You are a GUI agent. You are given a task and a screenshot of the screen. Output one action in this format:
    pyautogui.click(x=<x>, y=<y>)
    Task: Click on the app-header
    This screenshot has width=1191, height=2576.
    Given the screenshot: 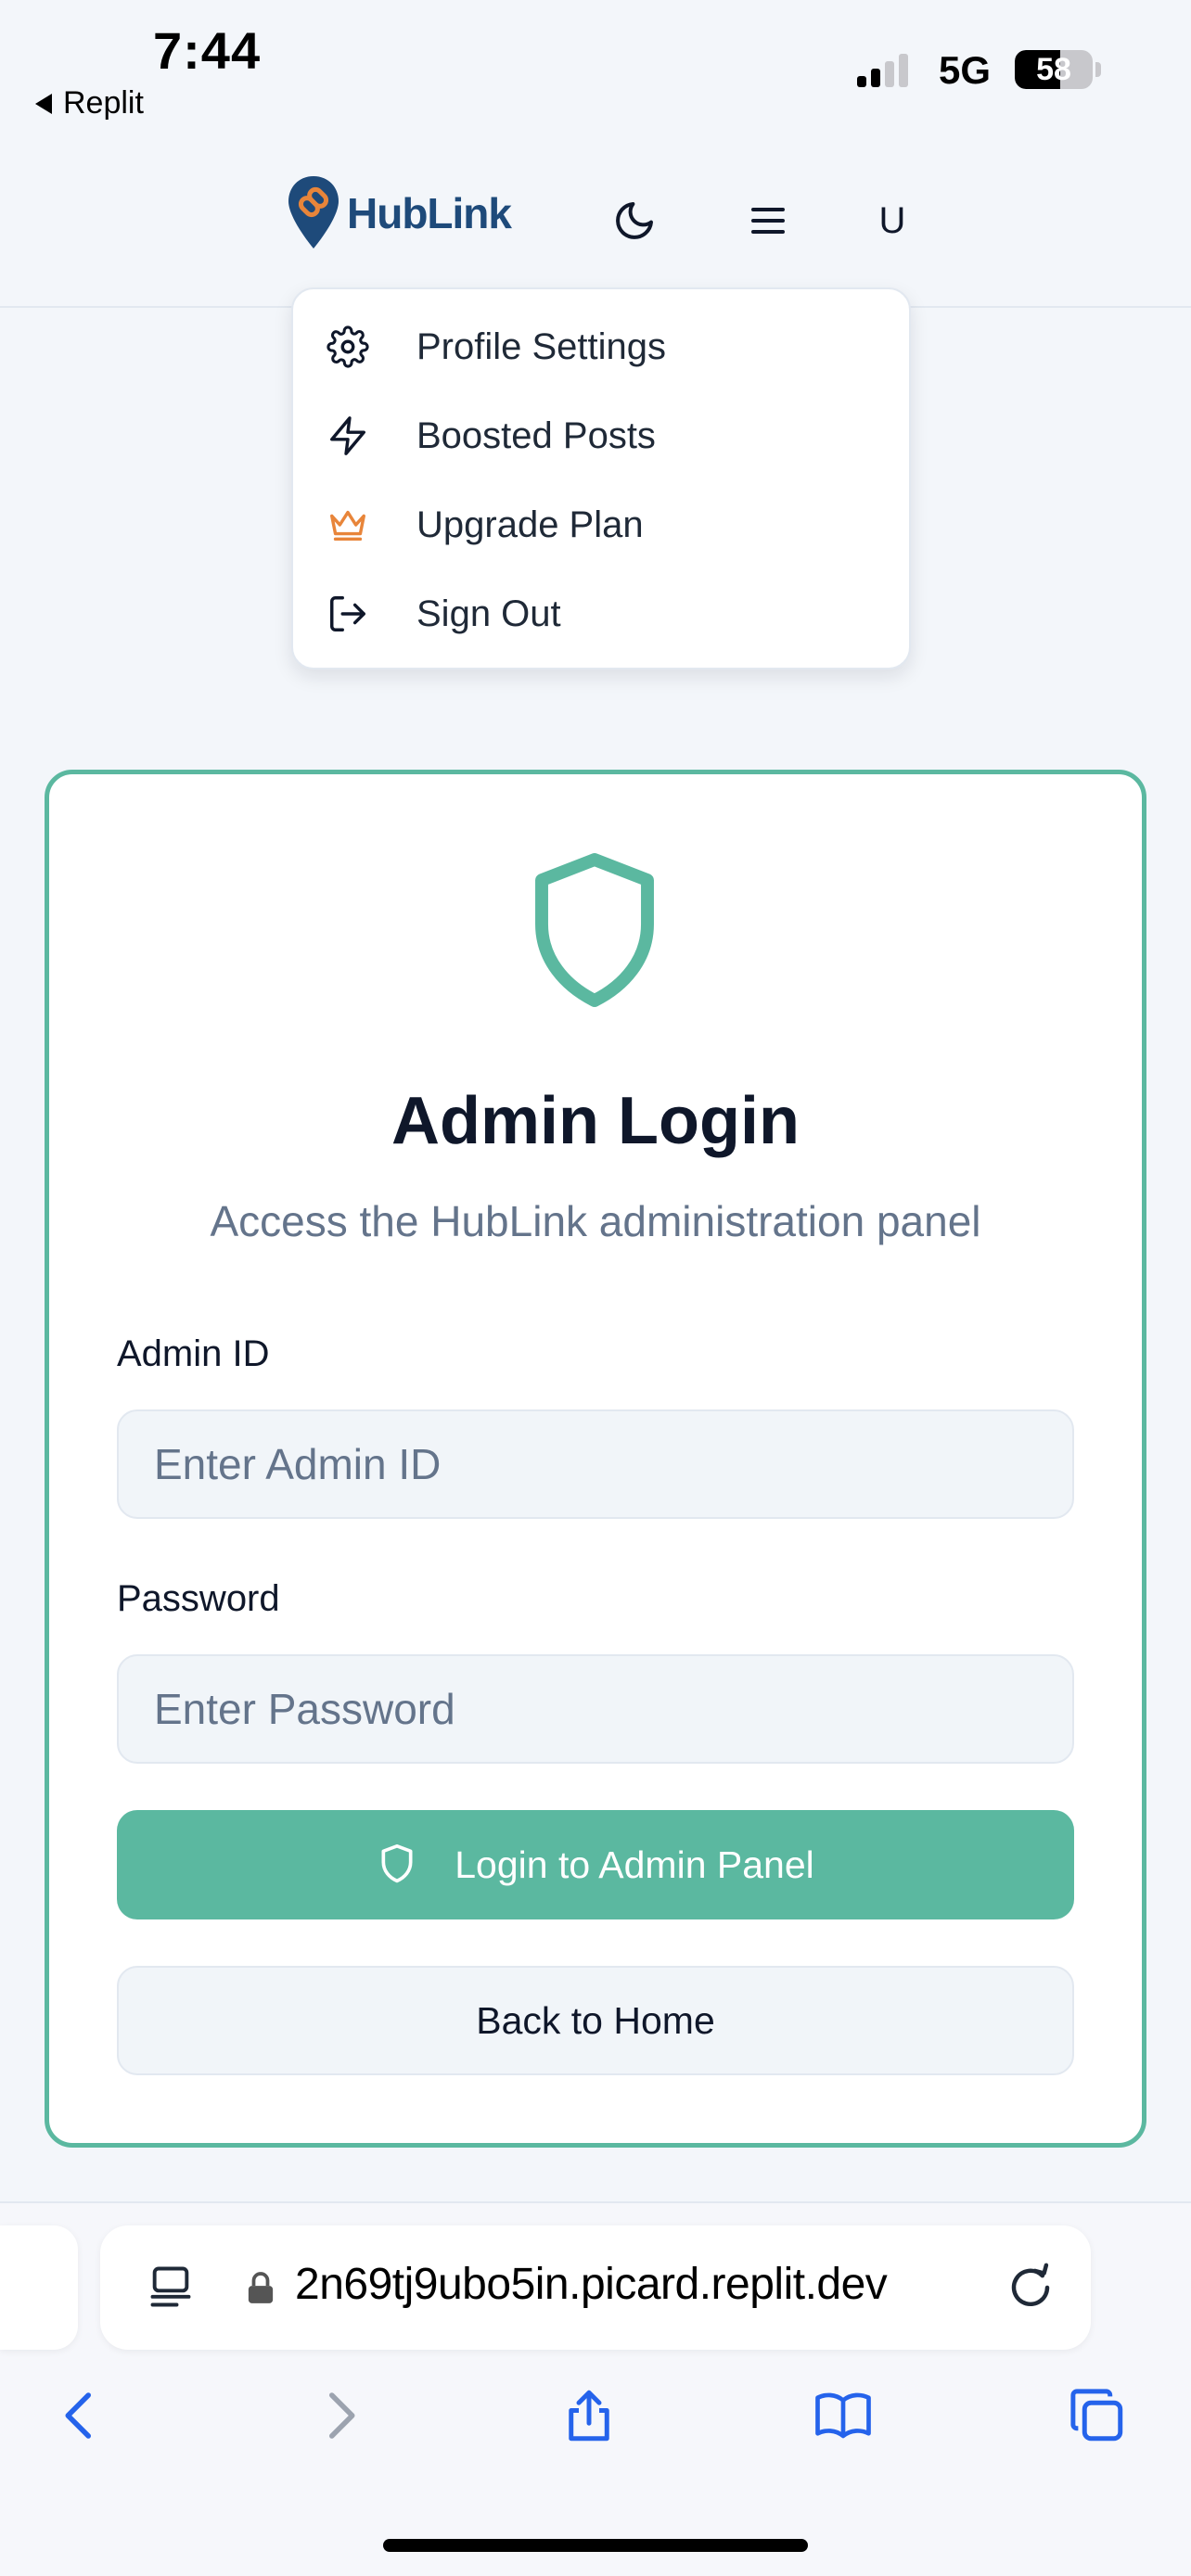 What is the action you would take?
    pyautogui.click(x=595, y=223)
    